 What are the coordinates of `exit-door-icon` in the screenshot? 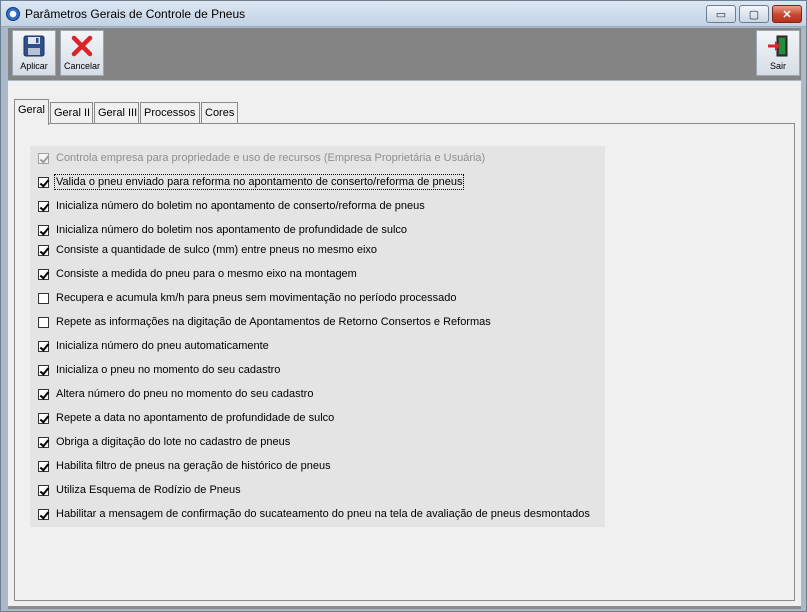 It's located at (778, 46).